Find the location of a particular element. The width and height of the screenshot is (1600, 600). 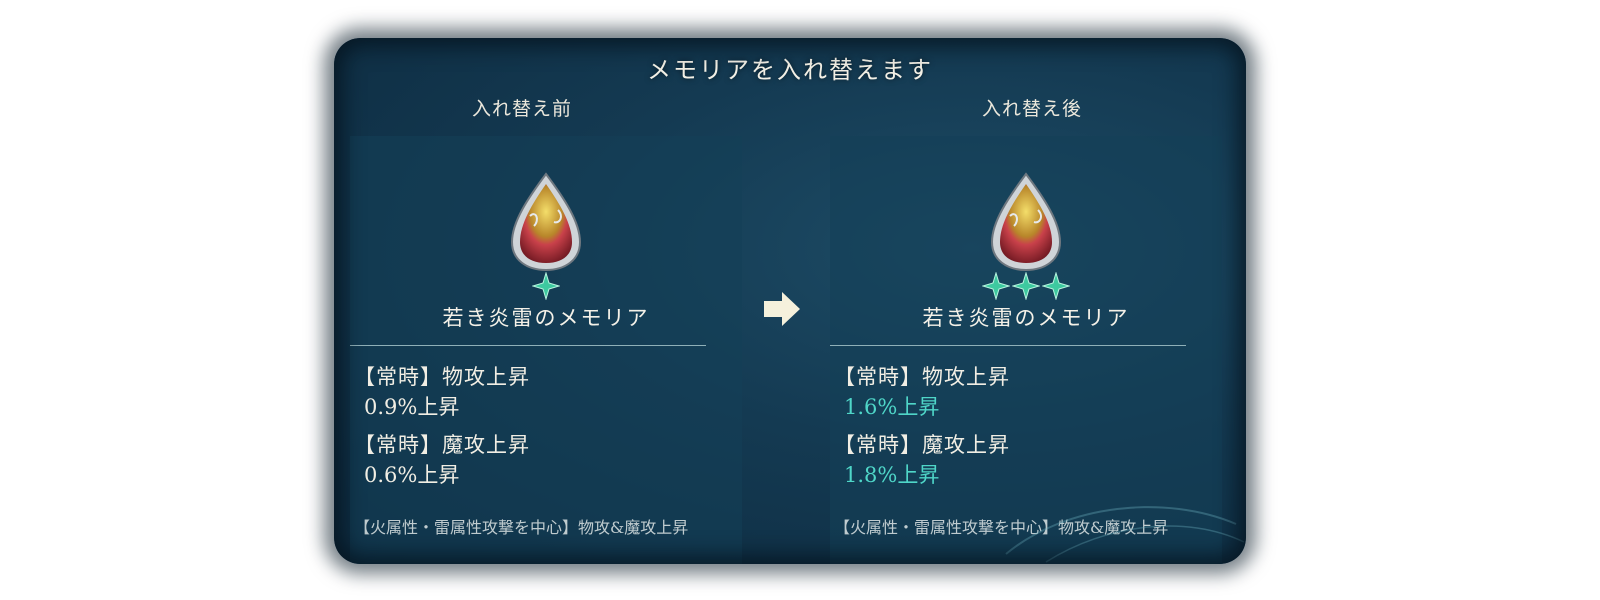

after-stars is located at coordinates (1026, 286).